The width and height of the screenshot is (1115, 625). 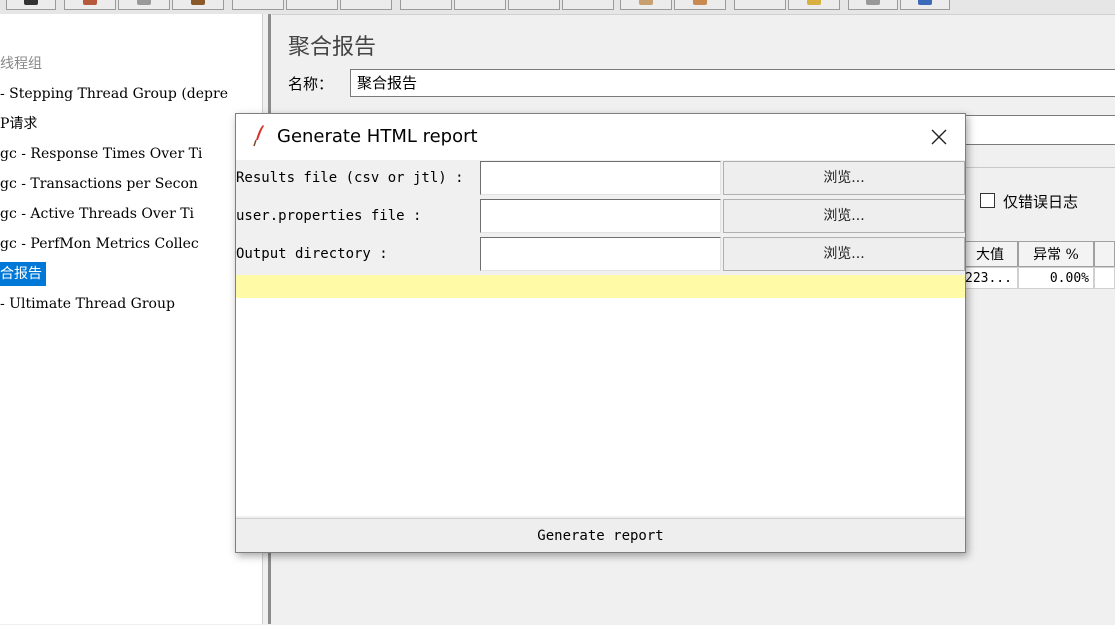 What do you see at coordinates (600, 254) in the screenshot?
I see `output-directory-input` at bounding box center [600, 254].